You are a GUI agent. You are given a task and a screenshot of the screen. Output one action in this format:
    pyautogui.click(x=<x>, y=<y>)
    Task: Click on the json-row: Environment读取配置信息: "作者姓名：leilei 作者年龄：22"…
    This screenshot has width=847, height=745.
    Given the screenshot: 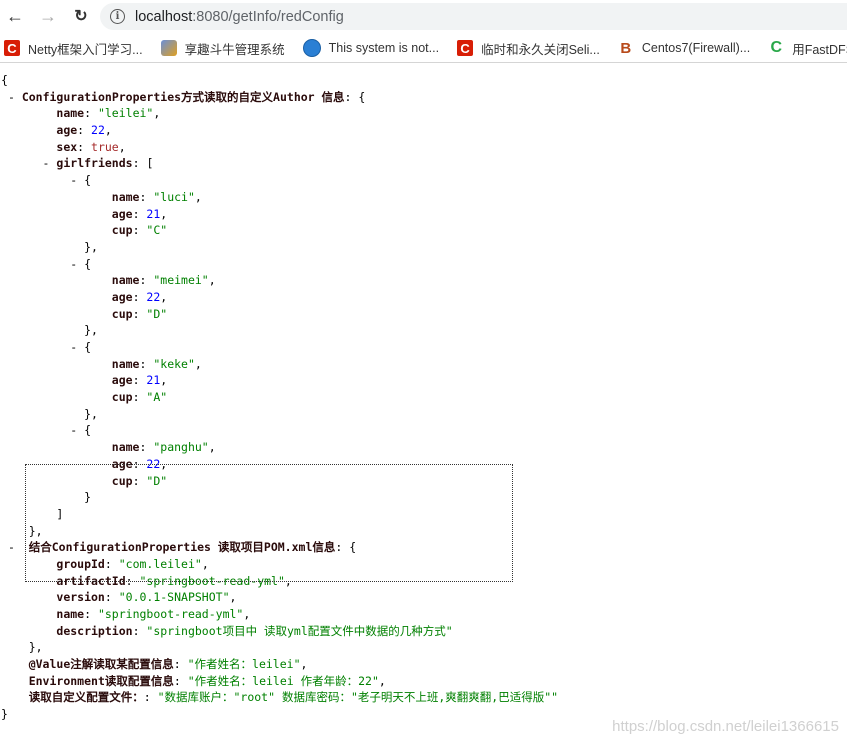 What is the action you would take?
    pyautogui.click(x=207, y=680)
    